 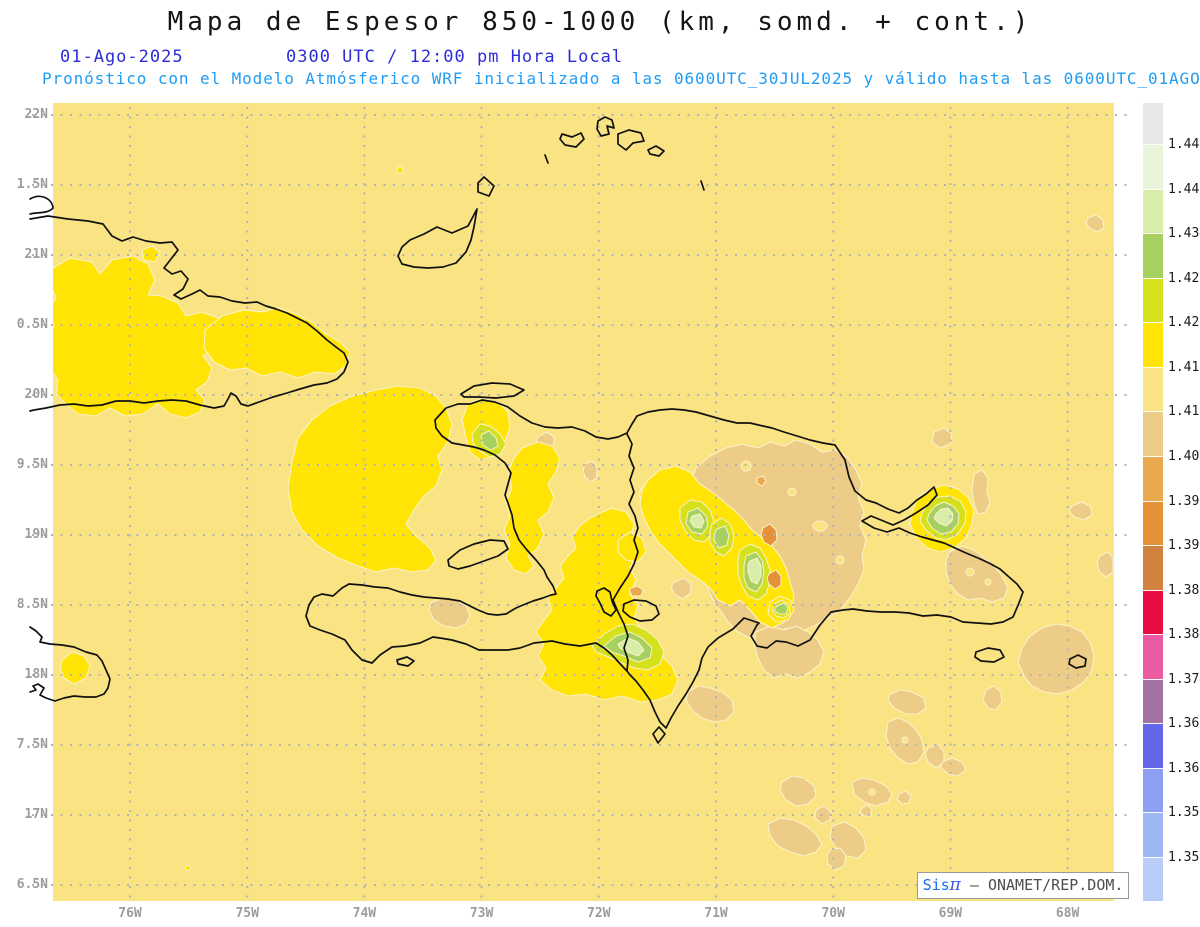 What do you see at coordinates (1184, 546) in the screenshot?
I see `colorbar-tick-label: 1.392` at bounding box center [1184, 546].